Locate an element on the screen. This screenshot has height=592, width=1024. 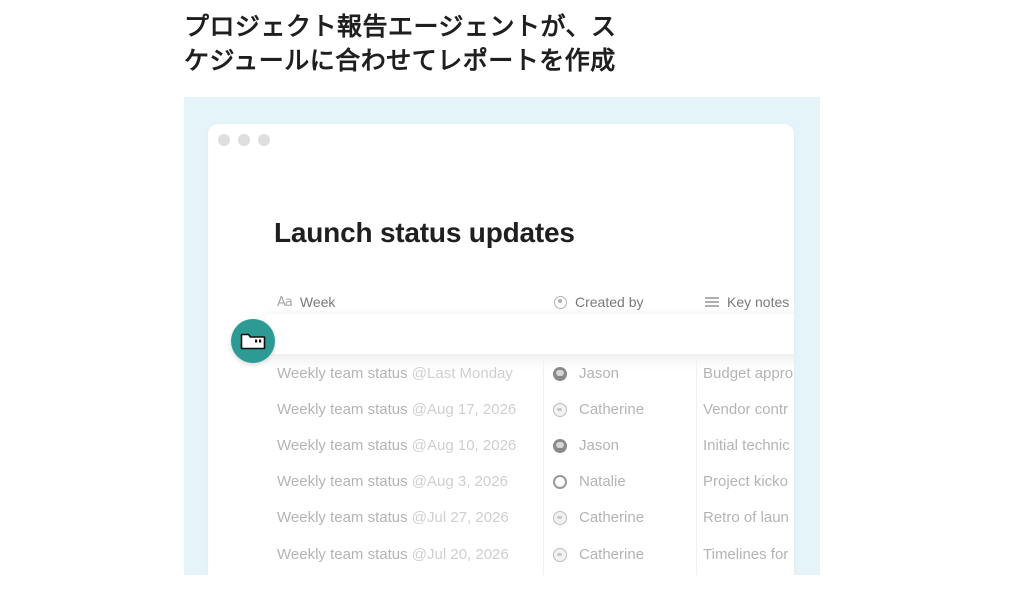
folder-icon is located at coordinates (253, 341).